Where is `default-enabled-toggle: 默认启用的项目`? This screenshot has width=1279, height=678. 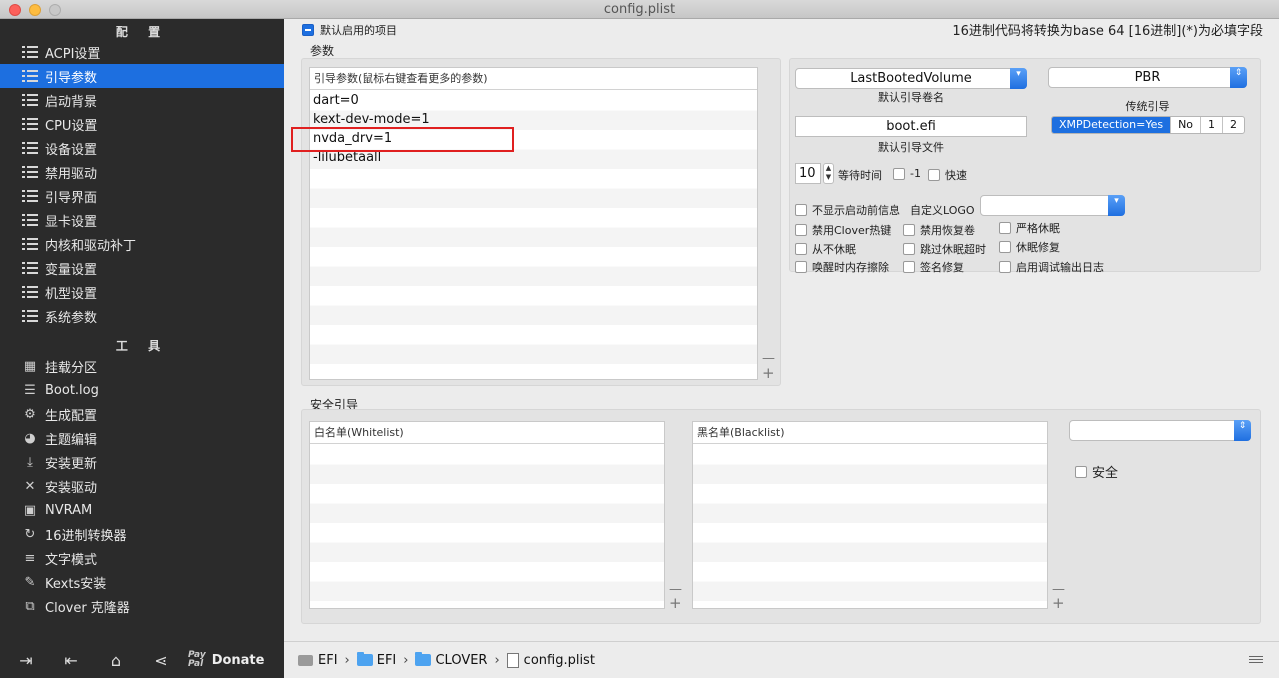
default-enabled-toggle: 默认启用的项目 is located at coordinates (349, 30).